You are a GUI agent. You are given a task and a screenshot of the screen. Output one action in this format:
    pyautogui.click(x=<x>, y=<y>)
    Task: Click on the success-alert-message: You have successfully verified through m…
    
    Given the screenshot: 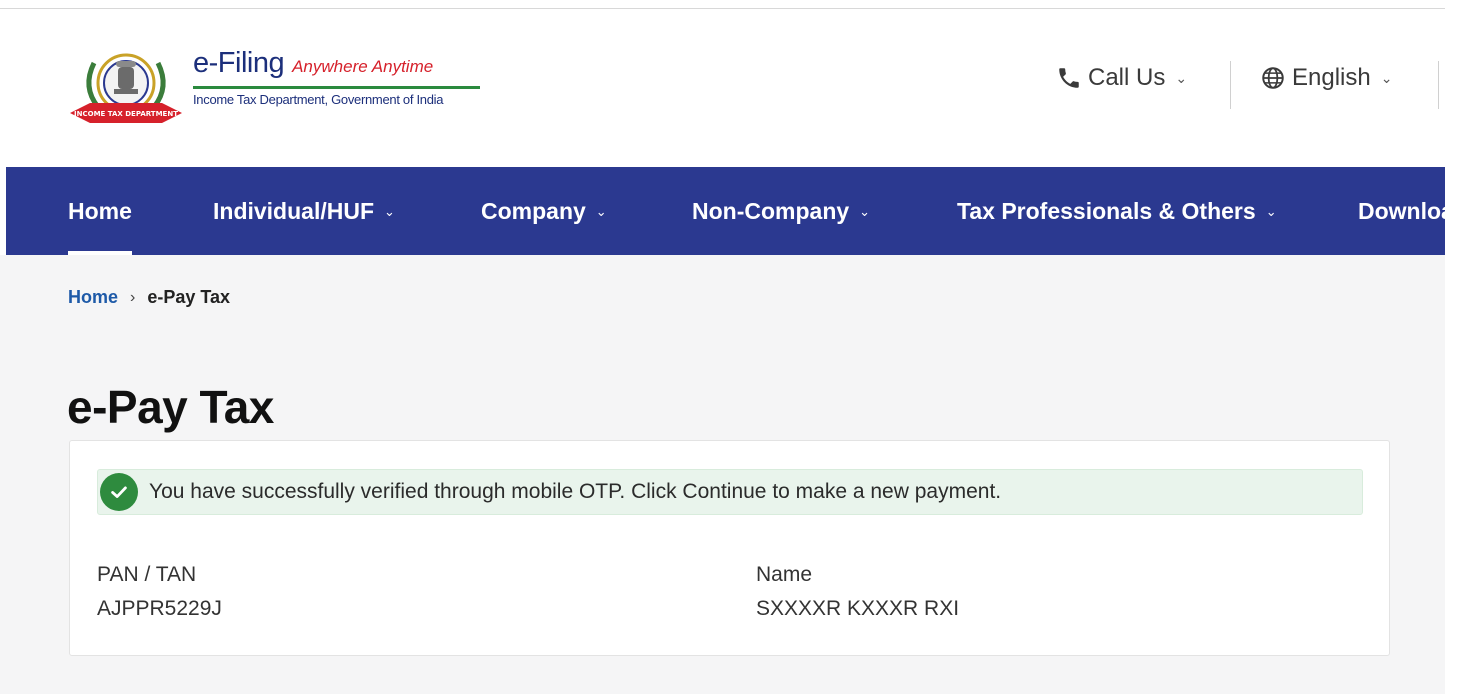 What is the action you would take?
    pyautogui.click(x=575, y=491)
    